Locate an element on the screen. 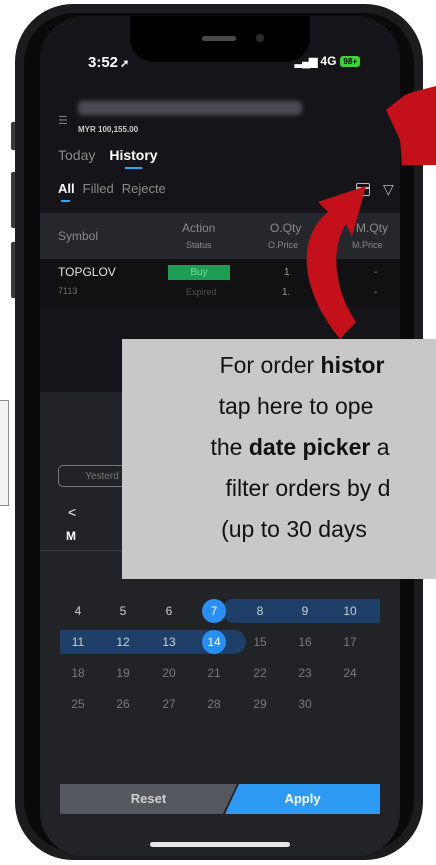 The height and width of the screenshot is (865, 436). callout-line-3: the date picker a is located at coordinates (278, 447).